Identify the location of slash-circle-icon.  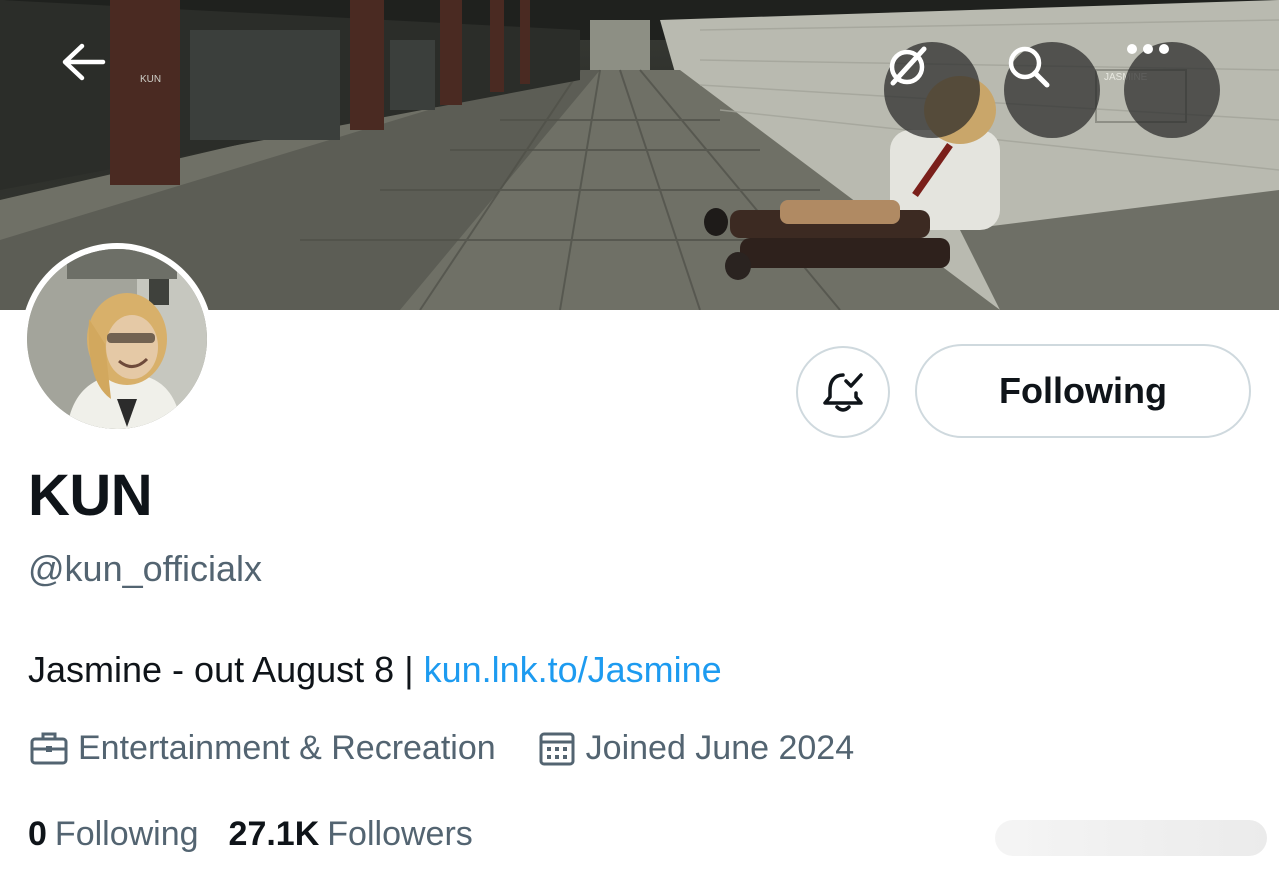
(908, 66).